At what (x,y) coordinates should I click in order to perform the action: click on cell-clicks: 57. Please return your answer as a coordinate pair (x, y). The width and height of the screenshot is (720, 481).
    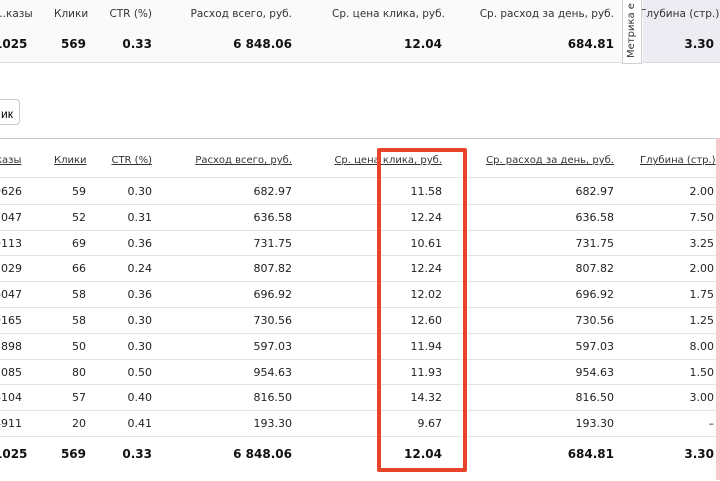
    Looking at the image, I should click on (79, 398).